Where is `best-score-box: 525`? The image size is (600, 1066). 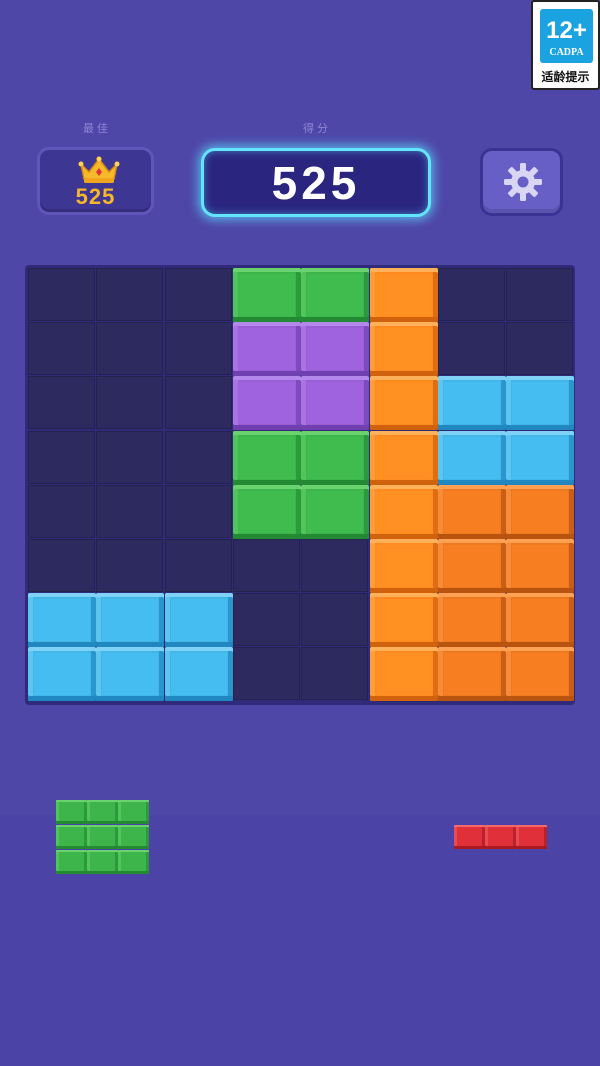 best-score-box: 525 is located at coordinates (95, 181).